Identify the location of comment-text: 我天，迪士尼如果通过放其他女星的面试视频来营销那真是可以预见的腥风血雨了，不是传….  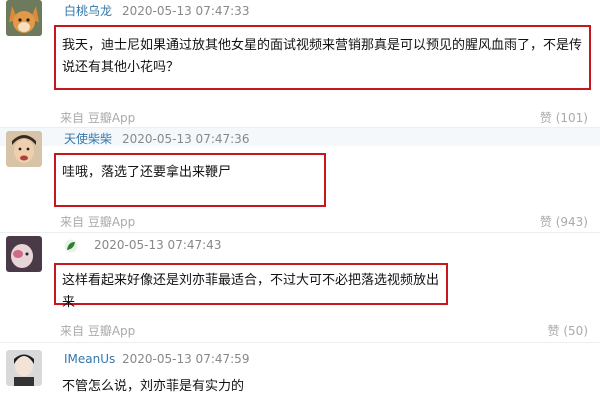
(322, 56).